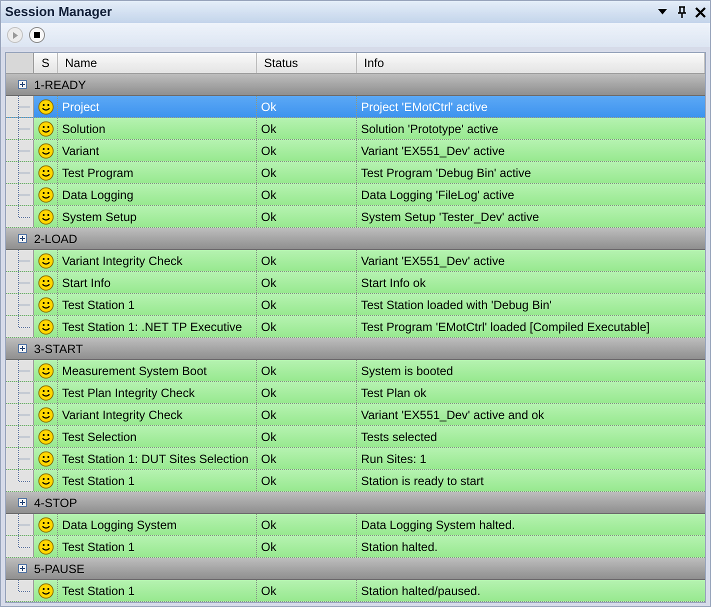 Image resolution: width=711 pixels, height=607 pixels. I want to click on table-cell-text: System Setup 'Tester_Dev' active, so click(450, 217).